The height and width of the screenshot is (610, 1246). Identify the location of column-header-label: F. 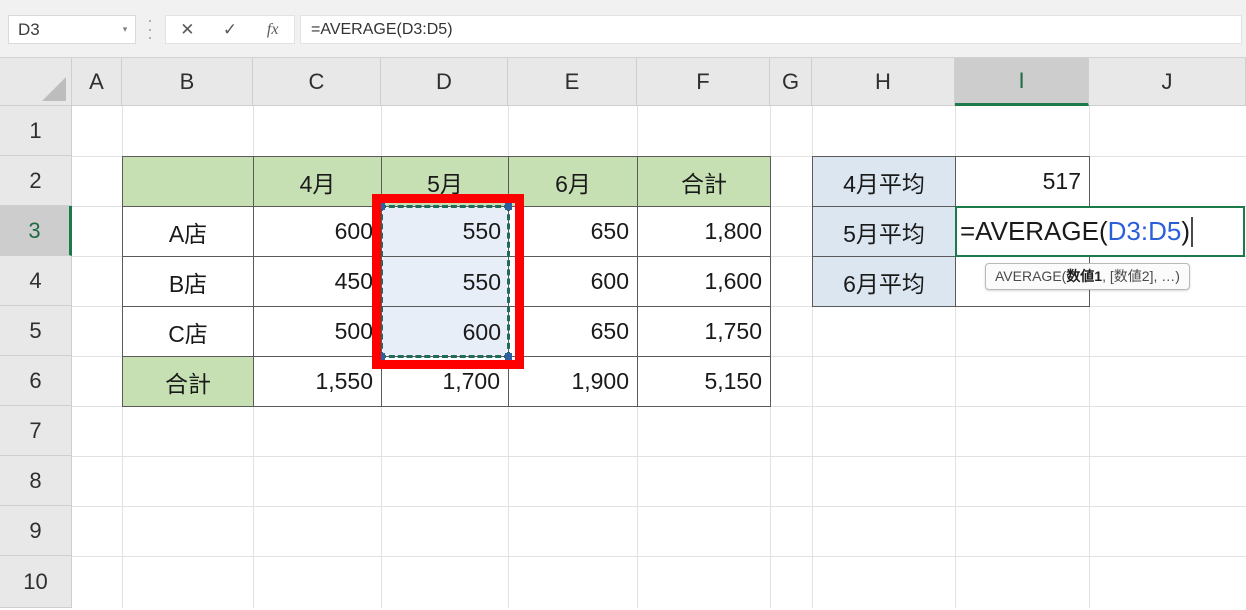
(703, 81).